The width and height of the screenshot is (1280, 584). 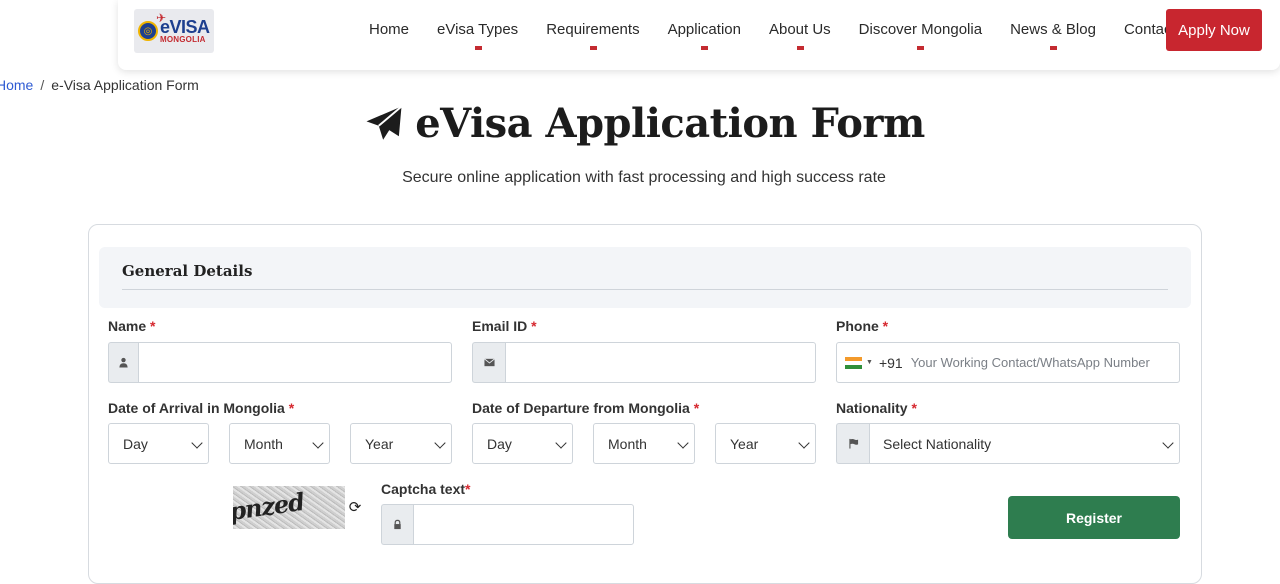 I want to click on captcha-image: pnzed, so click(x=289, y=507).